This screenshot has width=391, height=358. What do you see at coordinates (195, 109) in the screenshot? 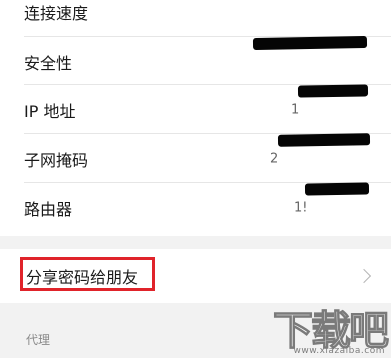
I see `ip-address-row: IP 地址 1` at bounding box center [195, 109].